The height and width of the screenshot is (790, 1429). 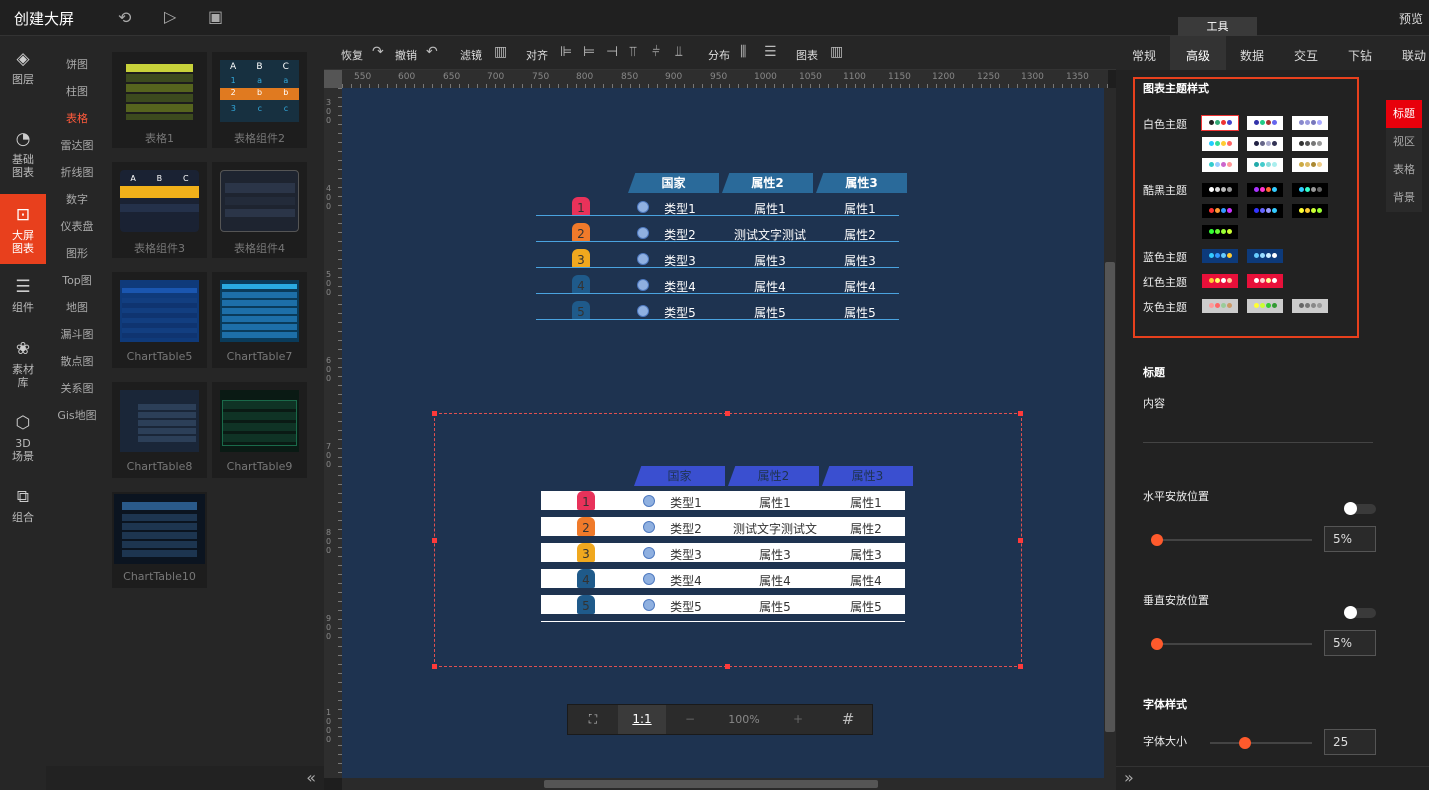 I want to click on thumb-table2: ABC 1aa 2bb 3cc 表格组件2, so click(x=259, y=100).